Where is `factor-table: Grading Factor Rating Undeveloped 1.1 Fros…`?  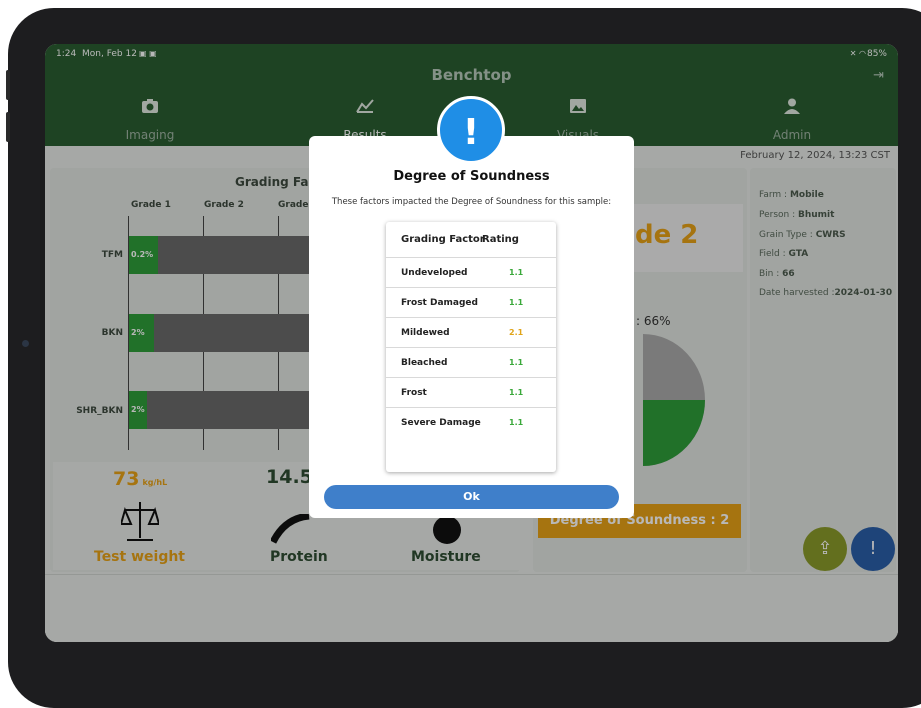
factor-table: Grading Factor Rating Undeveloped 1.1 Fros… is located at coordinates (471, 347).